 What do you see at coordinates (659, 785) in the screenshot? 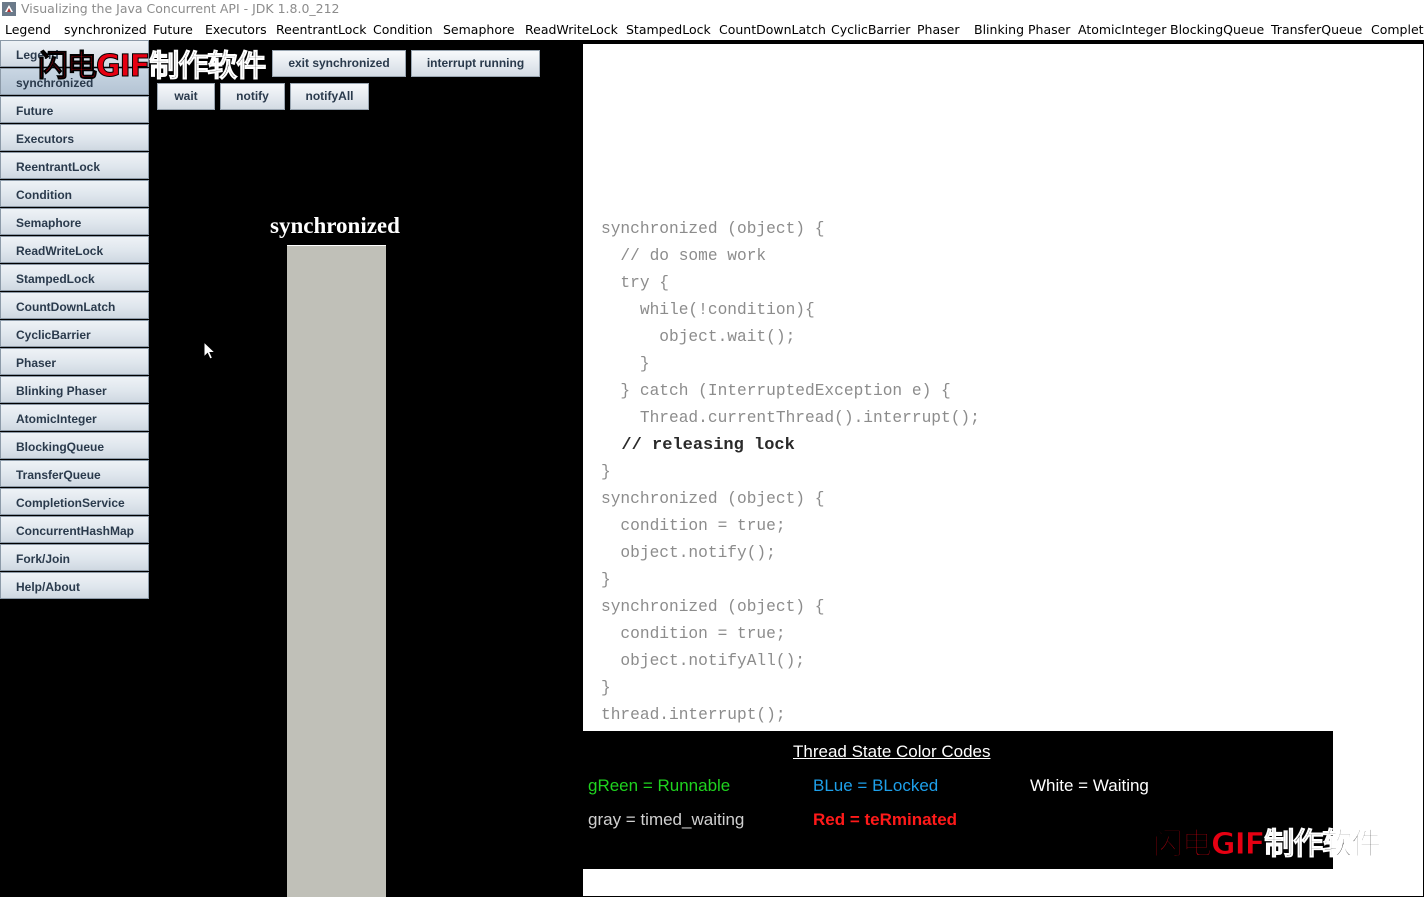
I see `legend-runnable: gReen = Runnable` at bounding box center [659, 785].